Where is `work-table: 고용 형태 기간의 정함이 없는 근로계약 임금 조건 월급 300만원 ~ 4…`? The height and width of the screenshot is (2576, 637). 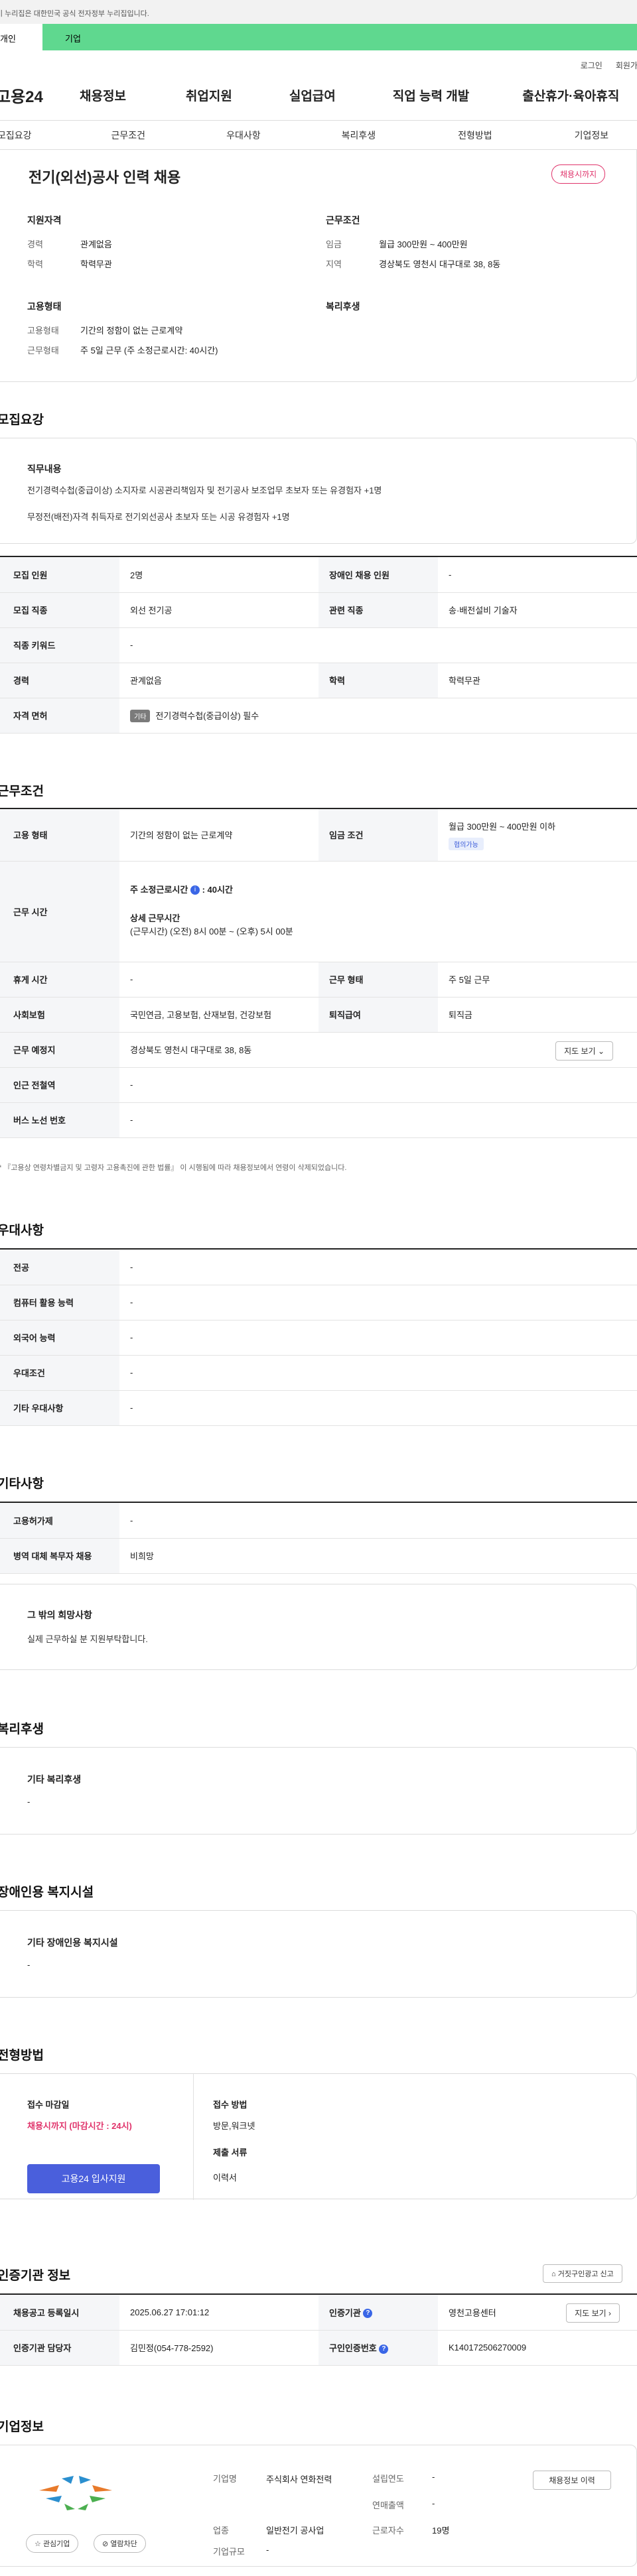
work-table: 고용 형태 기간의 정함이 없는 근로계약 임금 조건 월급 300만원 ~ 4… is located at coordinates (319, 973).